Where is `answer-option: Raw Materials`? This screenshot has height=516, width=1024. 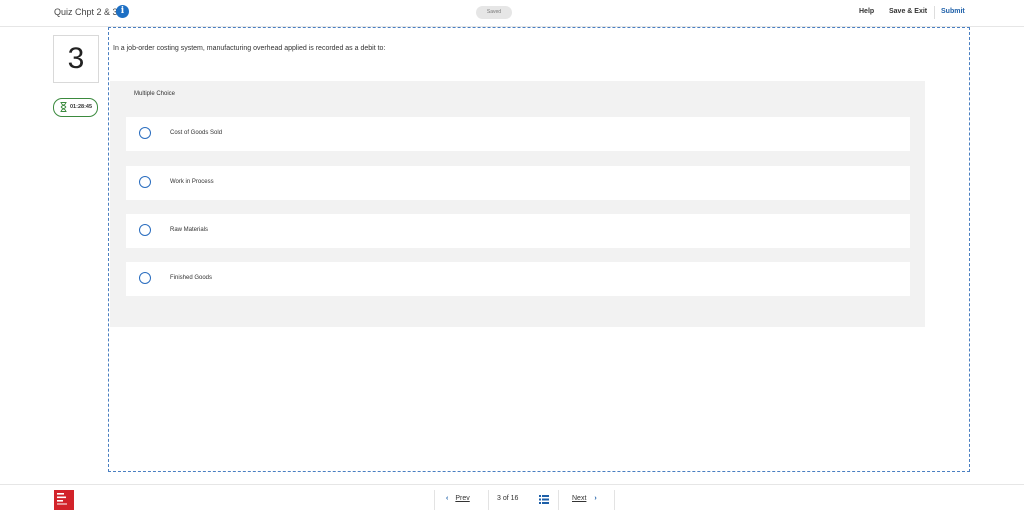
answer-option: Raw Materials is located at coordinates (518, 231).